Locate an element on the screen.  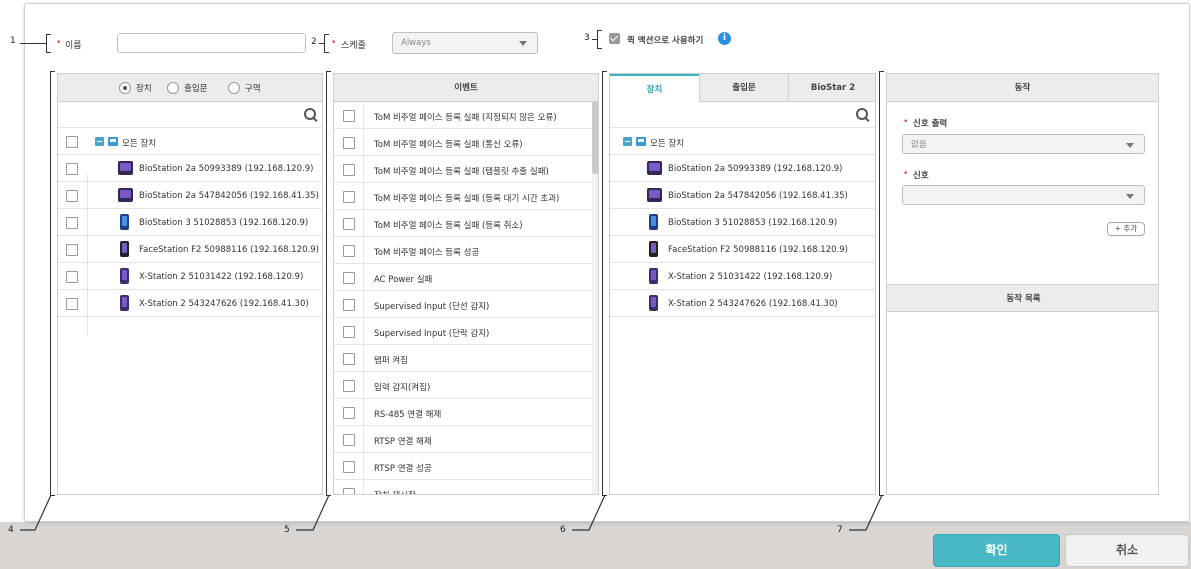
target-tree-root: 모든 장치 is located at coordinates (742, 141).